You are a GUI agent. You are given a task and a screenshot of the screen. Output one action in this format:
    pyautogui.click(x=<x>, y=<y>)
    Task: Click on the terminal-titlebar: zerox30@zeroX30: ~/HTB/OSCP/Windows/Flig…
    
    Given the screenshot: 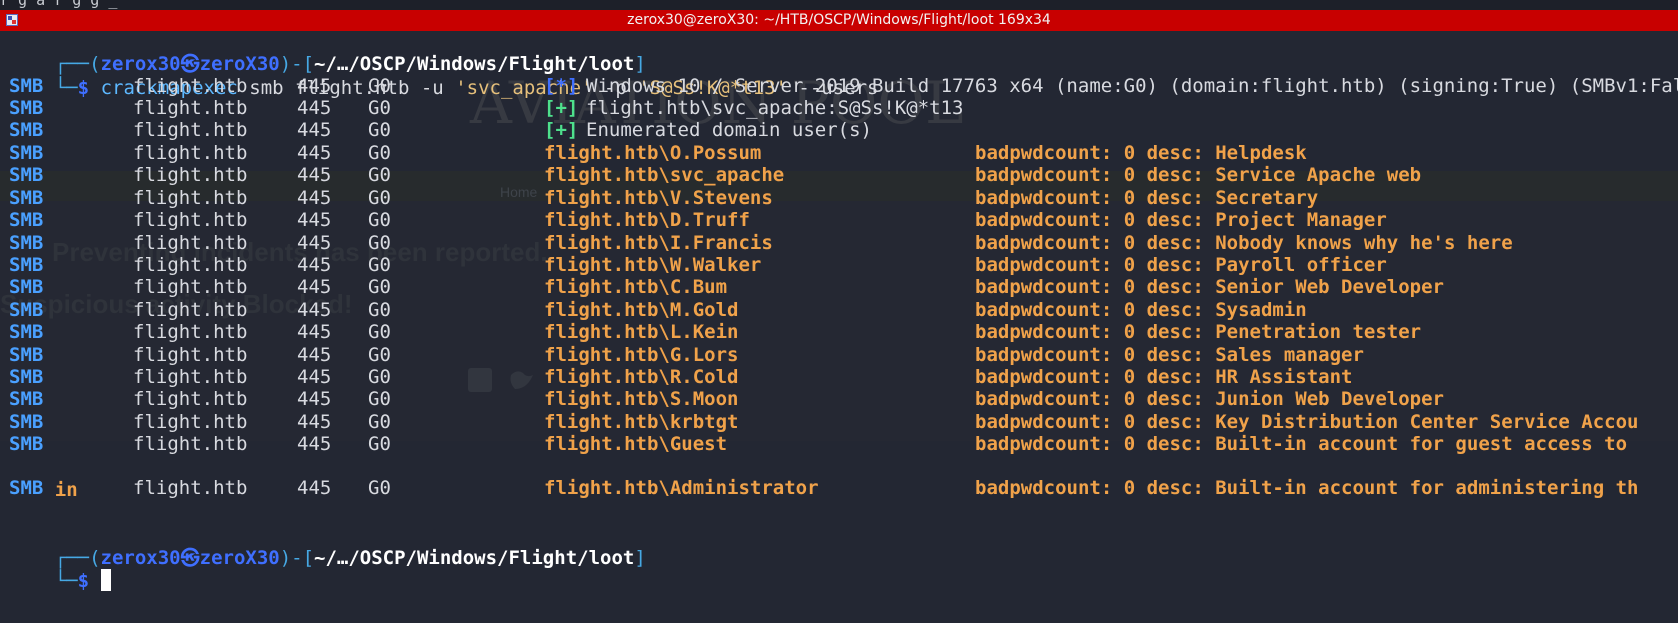 What is the action you would take?
    pyautogui.click(x=839, y=20)
    